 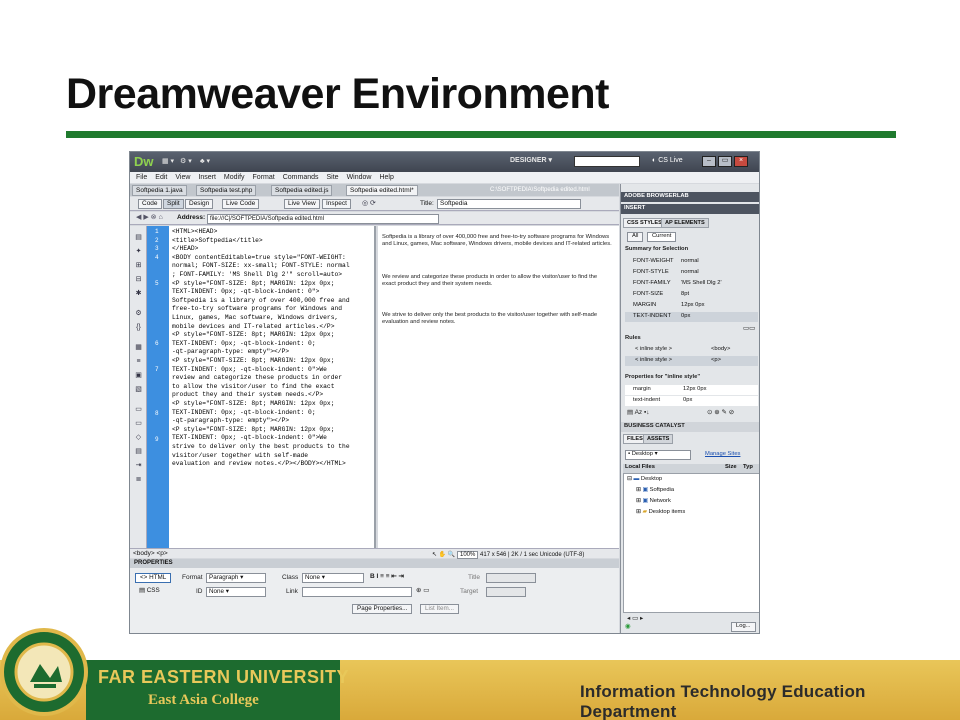 What do you see at coordinates (690, 197) in the screenshot?
I see `browserlab-panel-header: ADOBE BROWSERLAB` at bounding box center [690, 197].